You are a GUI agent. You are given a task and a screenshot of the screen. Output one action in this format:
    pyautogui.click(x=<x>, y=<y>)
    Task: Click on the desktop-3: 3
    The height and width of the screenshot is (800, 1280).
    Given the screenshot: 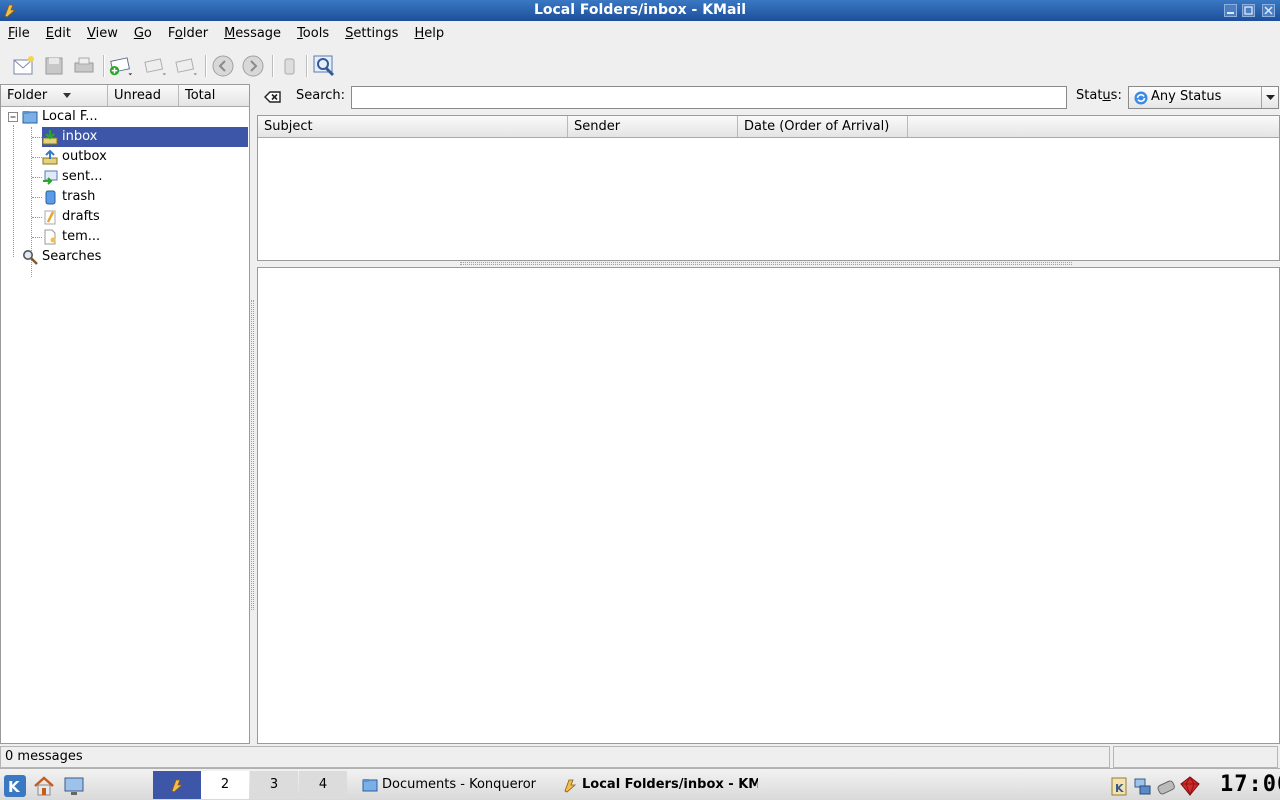 What is the action you would take?
    pyautogui.click(x=274, y=785)
    